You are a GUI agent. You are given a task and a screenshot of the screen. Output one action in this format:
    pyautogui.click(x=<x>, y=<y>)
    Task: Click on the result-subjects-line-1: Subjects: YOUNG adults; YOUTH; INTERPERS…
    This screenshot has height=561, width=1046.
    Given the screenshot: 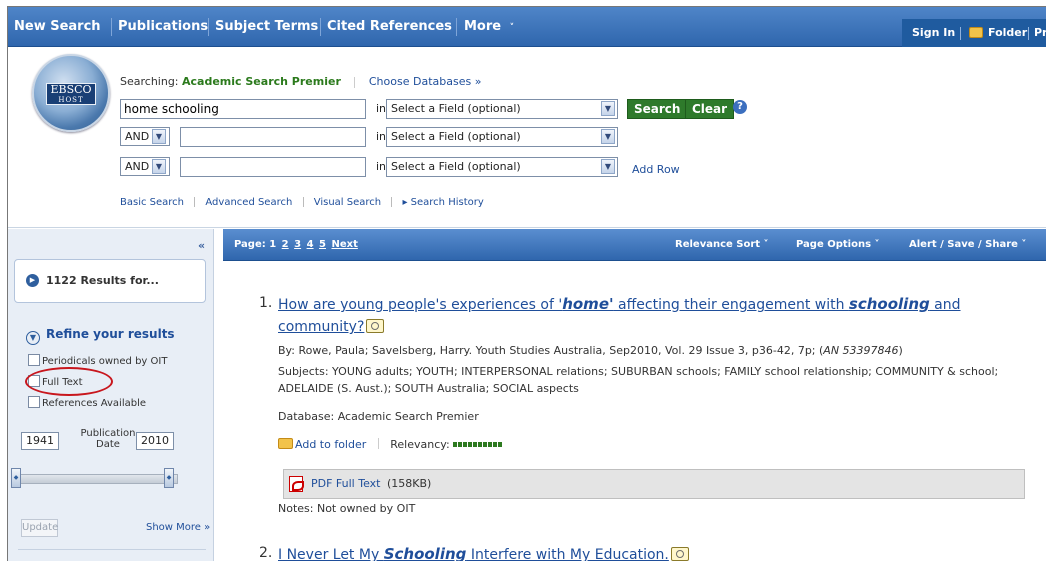 What is the action you would take?
    pyautogui.click(x=638, y=371)
    